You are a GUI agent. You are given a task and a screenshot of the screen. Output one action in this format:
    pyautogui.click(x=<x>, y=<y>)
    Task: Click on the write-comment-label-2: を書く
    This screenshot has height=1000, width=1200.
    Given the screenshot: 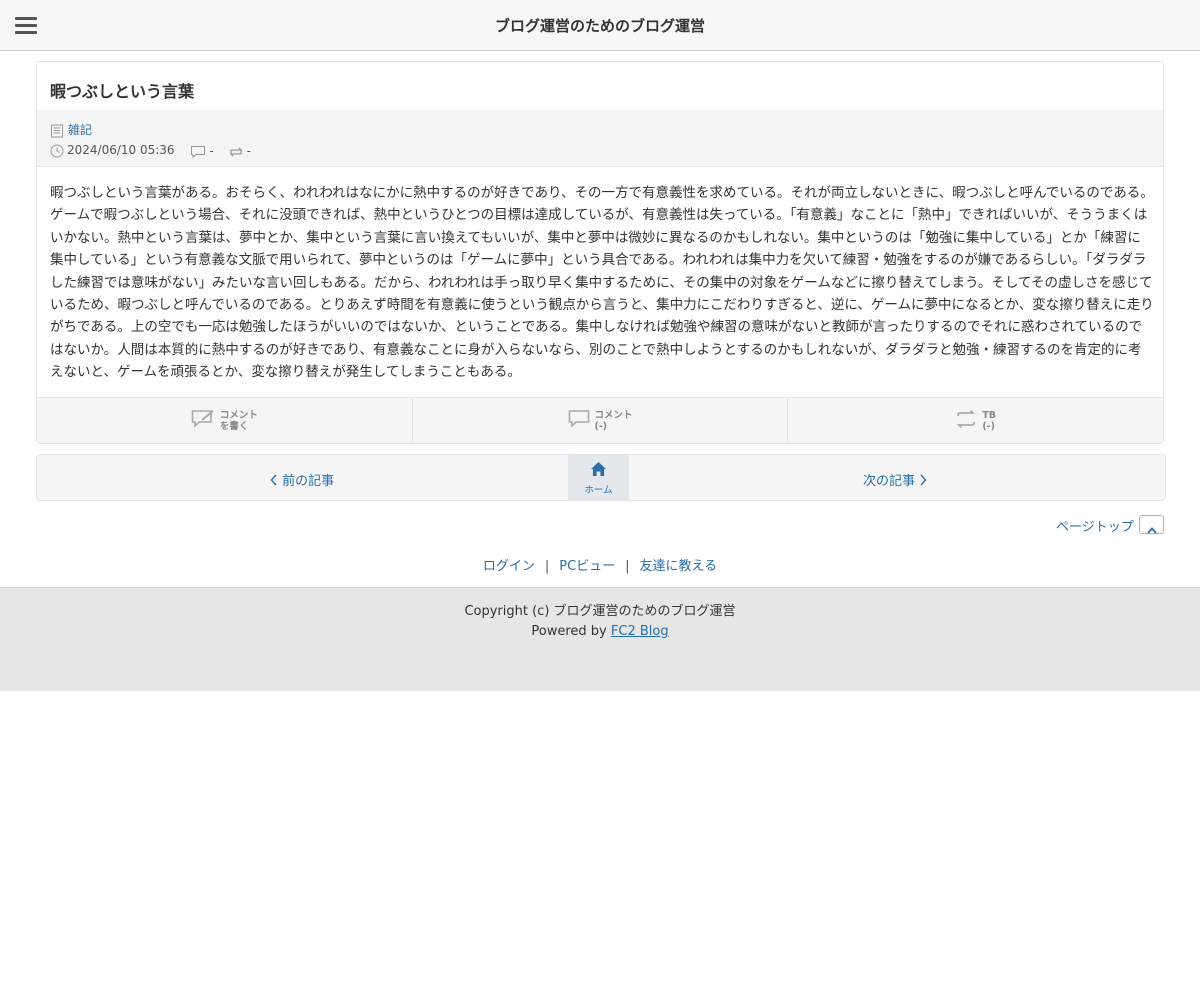 What is the action you would take?
    pyautogui.click(x=234, y=426)
    